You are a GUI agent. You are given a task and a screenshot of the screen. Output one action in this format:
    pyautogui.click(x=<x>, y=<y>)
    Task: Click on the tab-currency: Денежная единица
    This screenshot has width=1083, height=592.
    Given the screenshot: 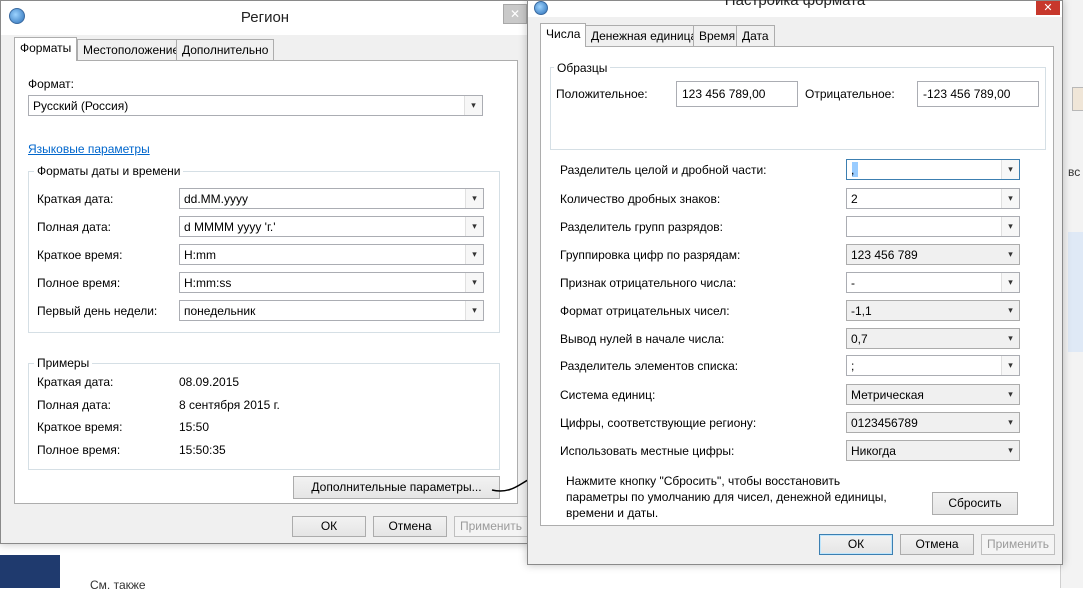 What is the action you would take?
    pyautogui.click(x=644, y=35)
    